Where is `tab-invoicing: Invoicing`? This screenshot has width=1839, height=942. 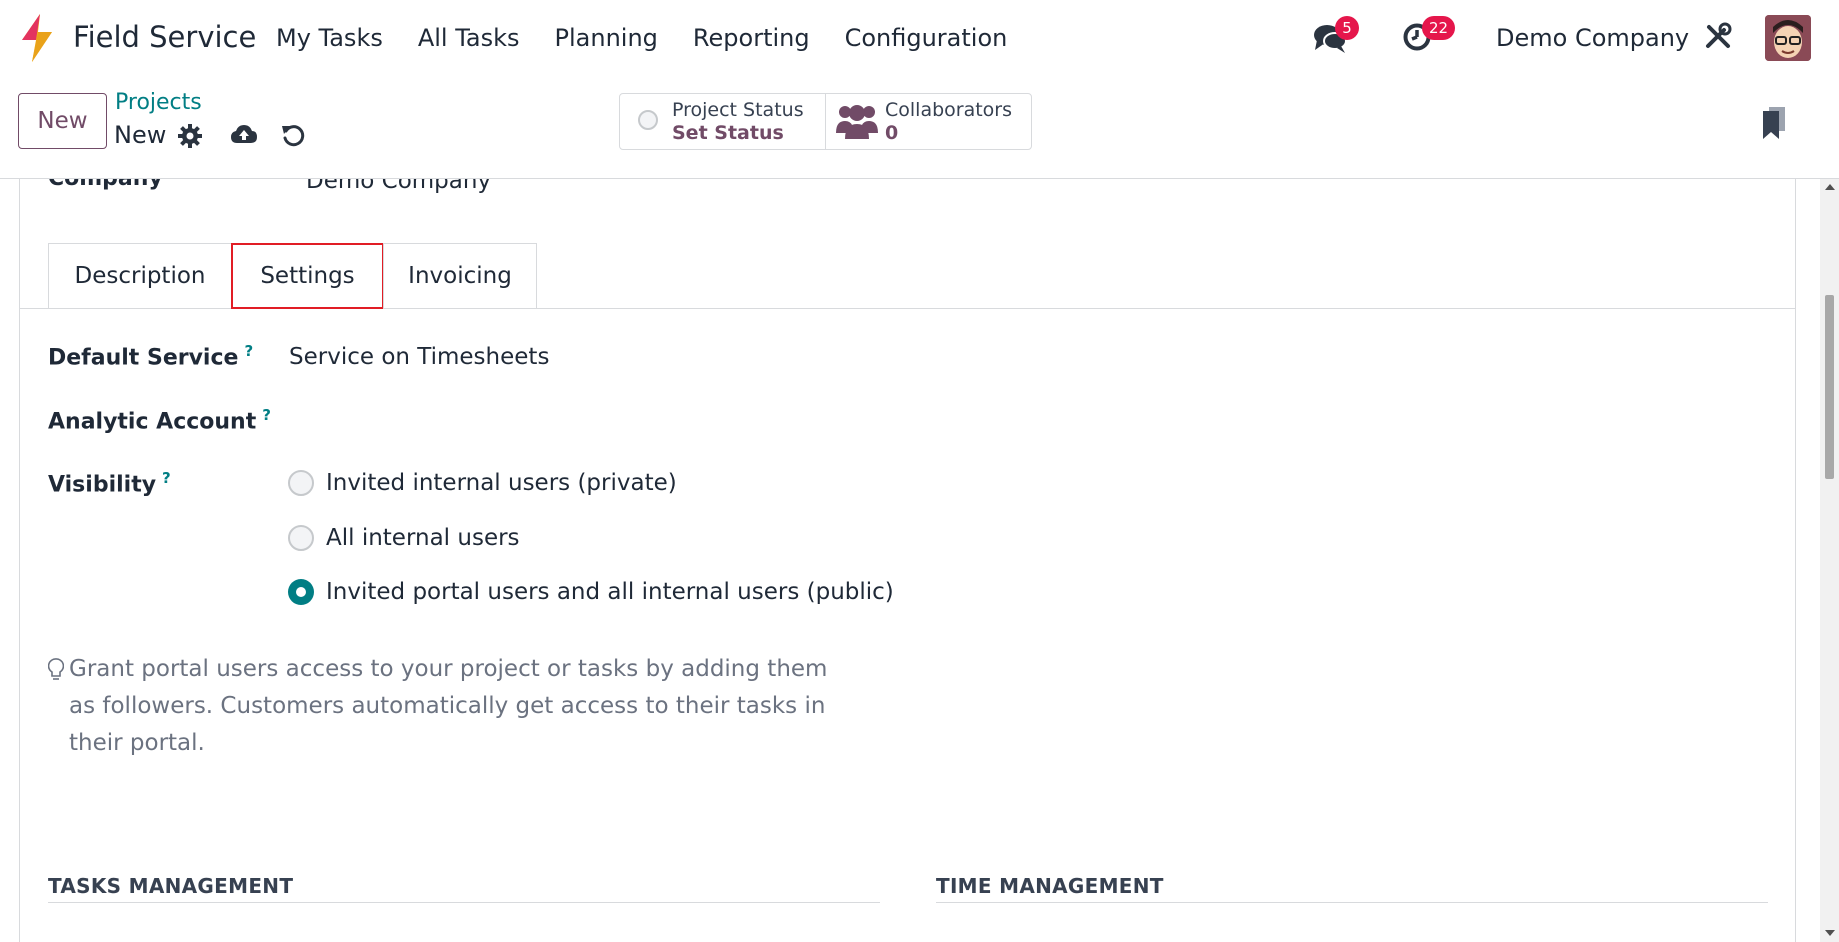
tab-invoicing: Invoicing is located at coordinates (460, 276).